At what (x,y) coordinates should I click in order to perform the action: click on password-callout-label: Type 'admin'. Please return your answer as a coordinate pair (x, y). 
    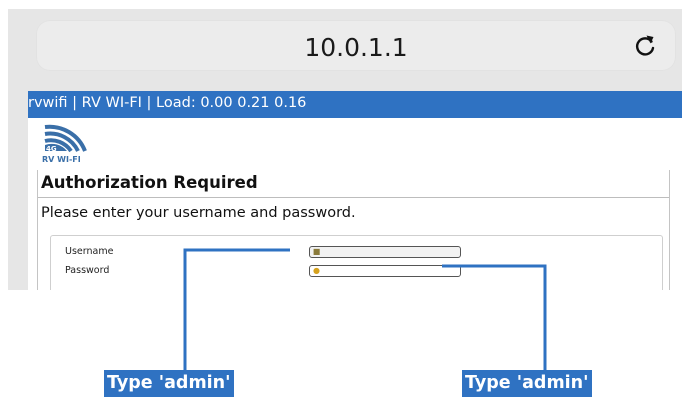
    Looking at the image, I should click on (527, 383).